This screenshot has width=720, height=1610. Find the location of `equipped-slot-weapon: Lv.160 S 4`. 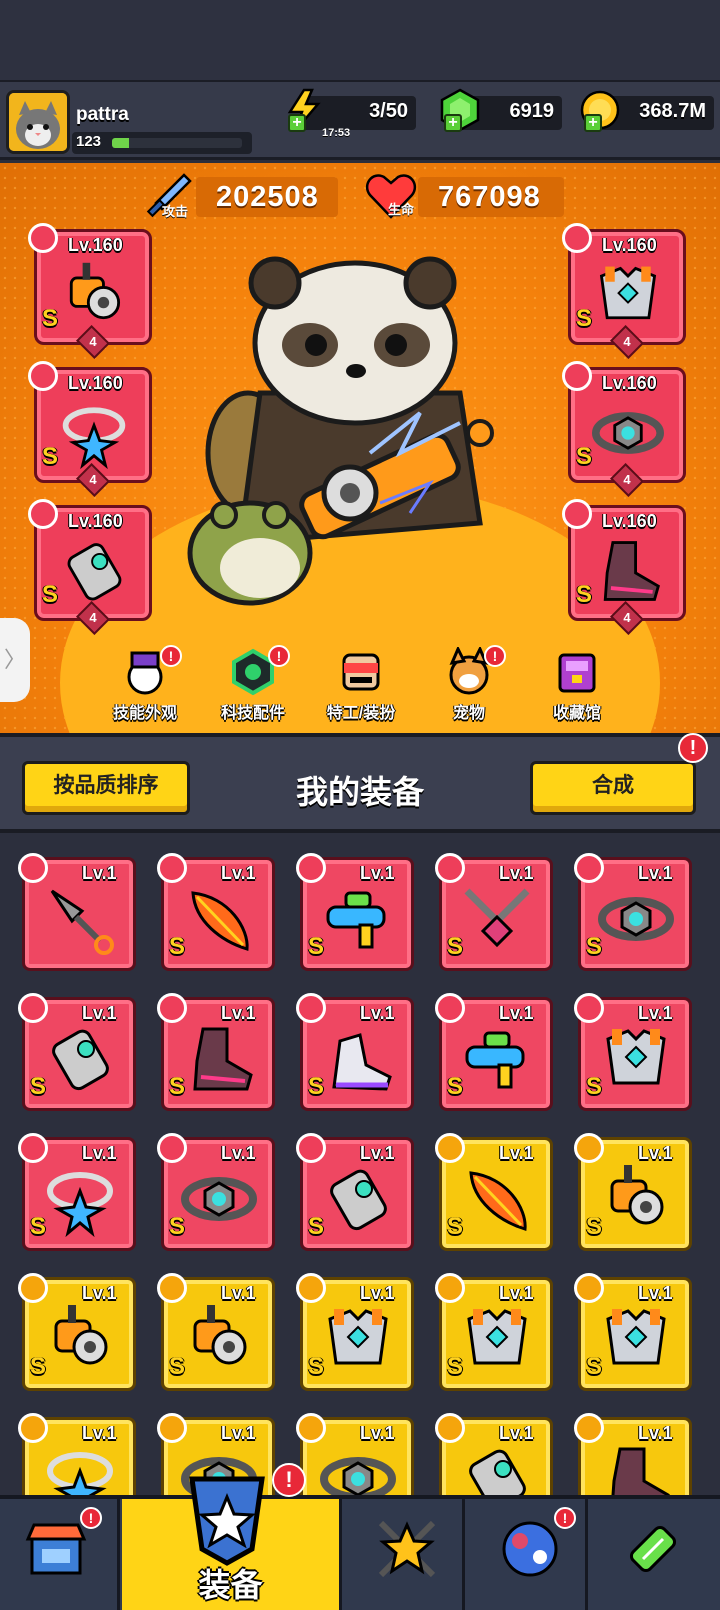

equipped-slot-weapon: Lv.160 S 4 is located at coordinates (90, 291).